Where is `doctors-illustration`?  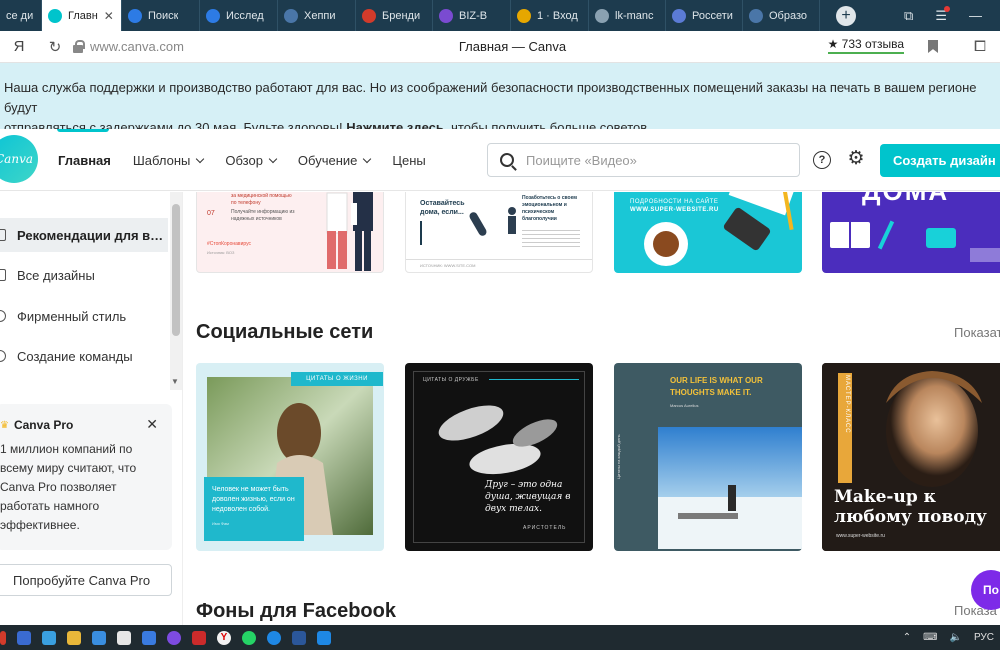
doctors-illustration is located at coordinates (349, 231).